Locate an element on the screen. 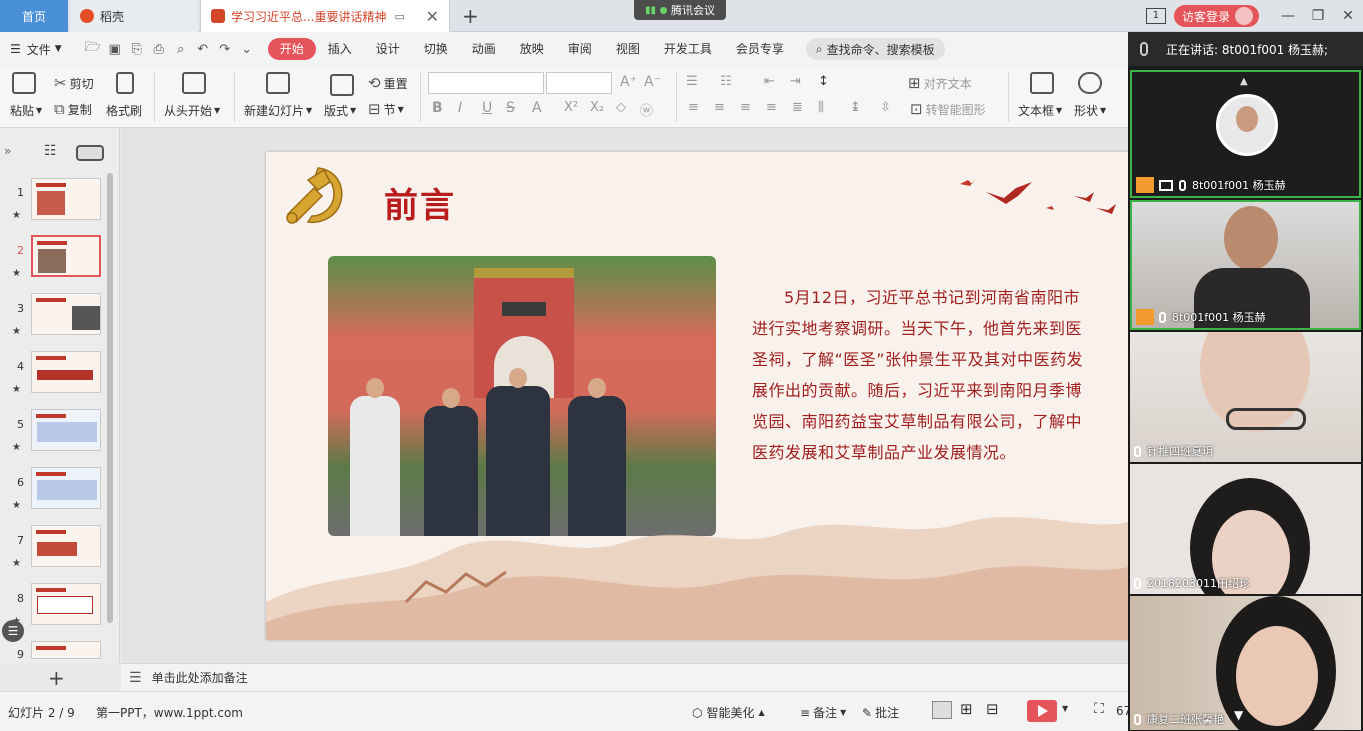 The width and height of the screenshot is (1363, 731). menu-insert: 插入 is located at coordinates (340, 49).